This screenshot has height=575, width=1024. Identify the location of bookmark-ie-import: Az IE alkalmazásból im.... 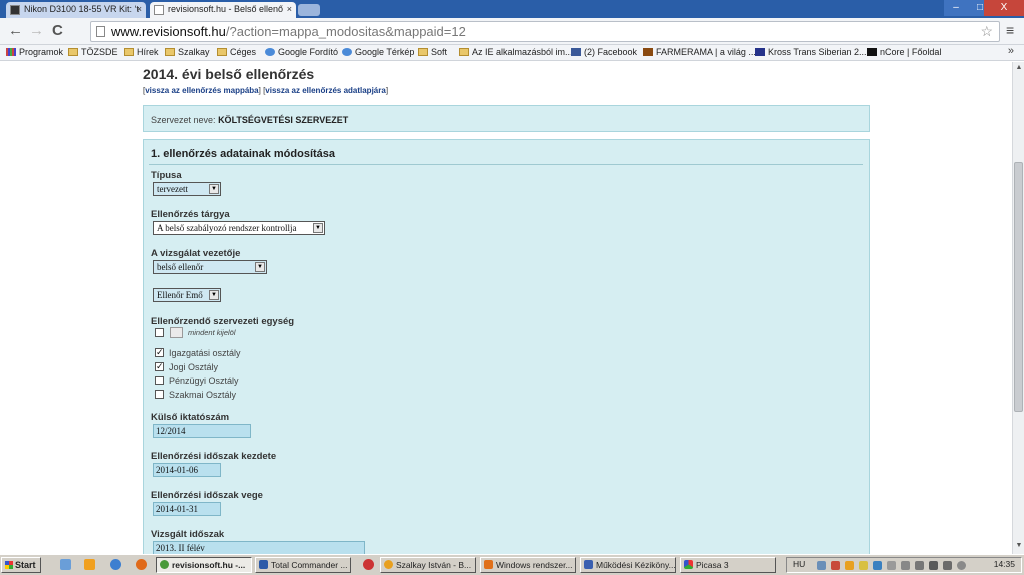
(516, 52).